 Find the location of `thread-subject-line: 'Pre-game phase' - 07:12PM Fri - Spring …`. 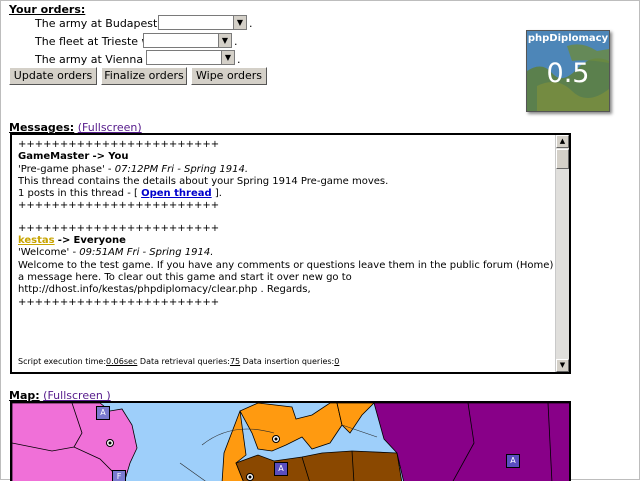

thread-subject-line: 'Pre-game phase' - 07:12PM Fri - Spring … is located at coordinates (284, 170).